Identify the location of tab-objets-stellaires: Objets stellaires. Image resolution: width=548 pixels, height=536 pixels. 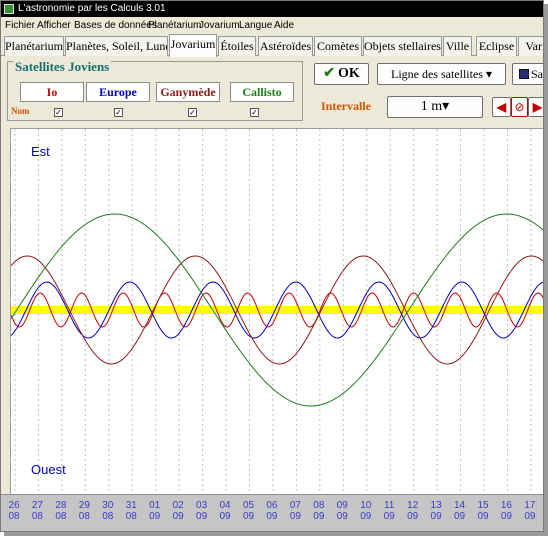
(402, 46).